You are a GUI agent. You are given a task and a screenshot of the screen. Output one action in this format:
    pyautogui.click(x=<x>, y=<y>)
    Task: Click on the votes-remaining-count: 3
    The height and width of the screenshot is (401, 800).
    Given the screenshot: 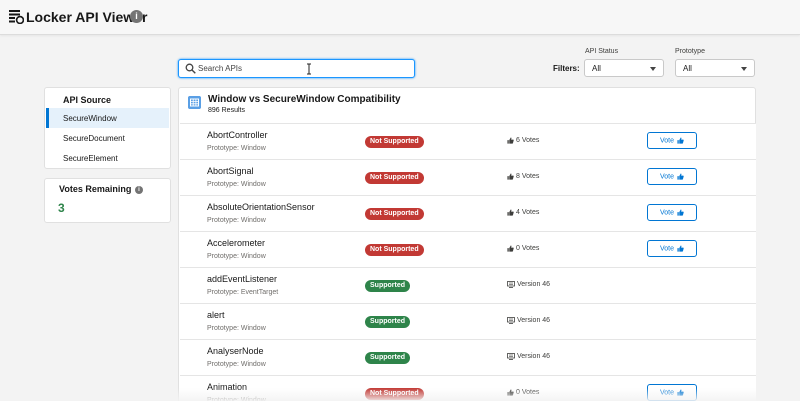 What is the action you would take?
    pyautogui.click(x=61, y=208)
    